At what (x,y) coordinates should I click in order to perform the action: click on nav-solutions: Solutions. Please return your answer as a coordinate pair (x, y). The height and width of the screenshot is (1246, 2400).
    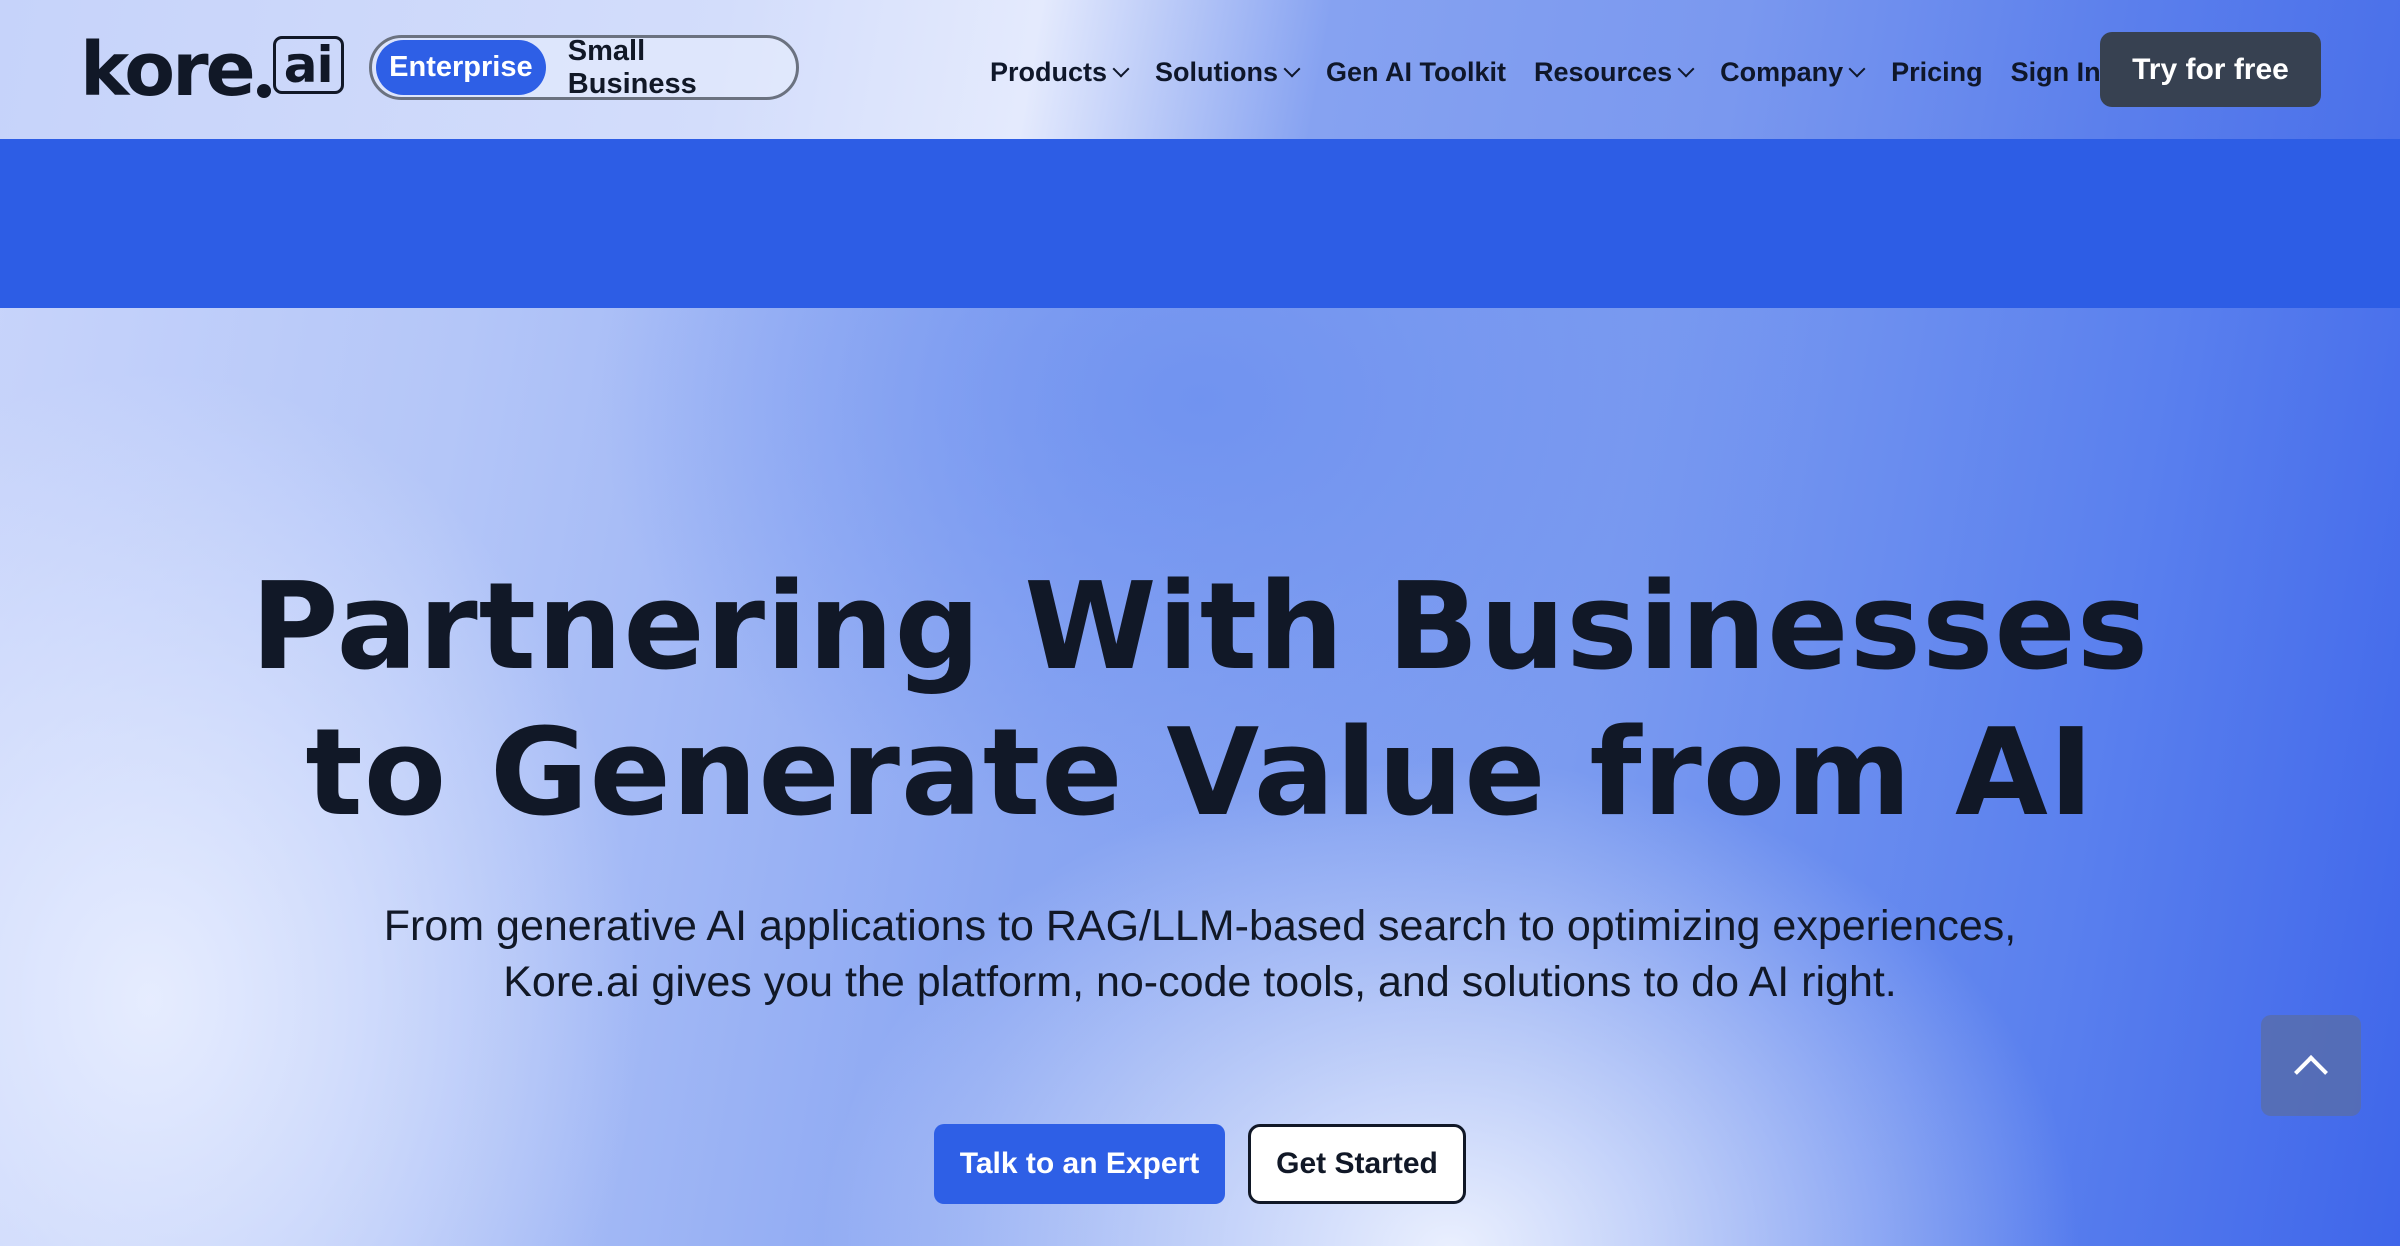
    Looking at the image, I should click on (1228, 72).